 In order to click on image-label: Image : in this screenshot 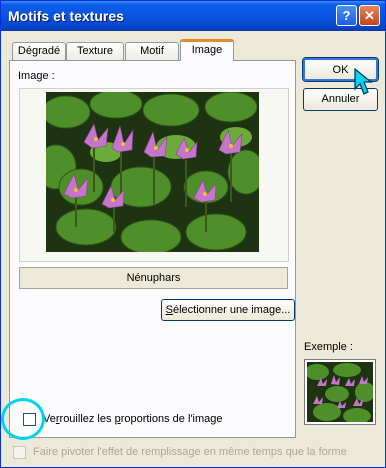, I will do `click(36, 76)`.